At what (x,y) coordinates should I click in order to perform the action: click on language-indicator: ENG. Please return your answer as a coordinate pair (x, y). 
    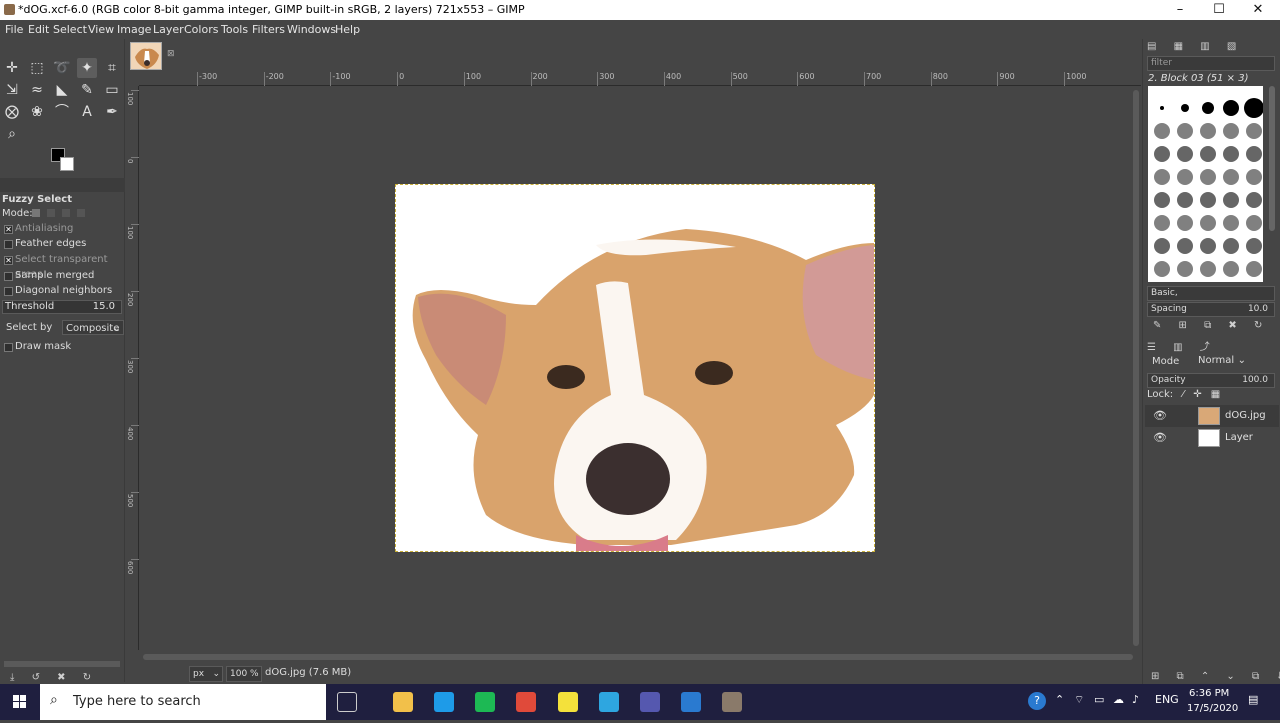
    Looking at the image, I should click on (1167, 699).